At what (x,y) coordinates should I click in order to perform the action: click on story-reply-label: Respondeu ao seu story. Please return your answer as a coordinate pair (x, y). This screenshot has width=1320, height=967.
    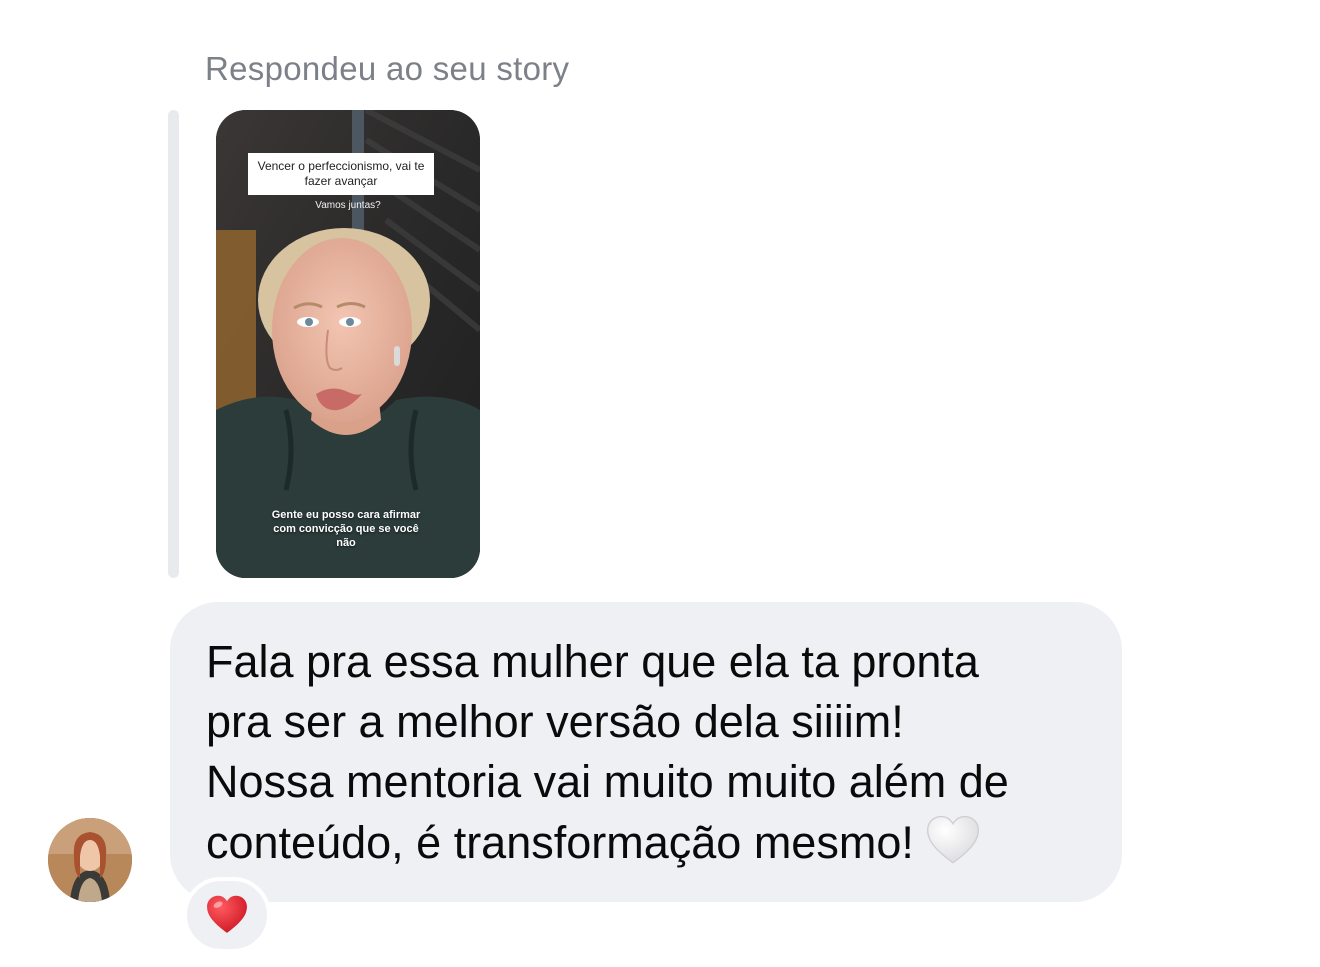
    Looking at the image, I should click on (387, 68).